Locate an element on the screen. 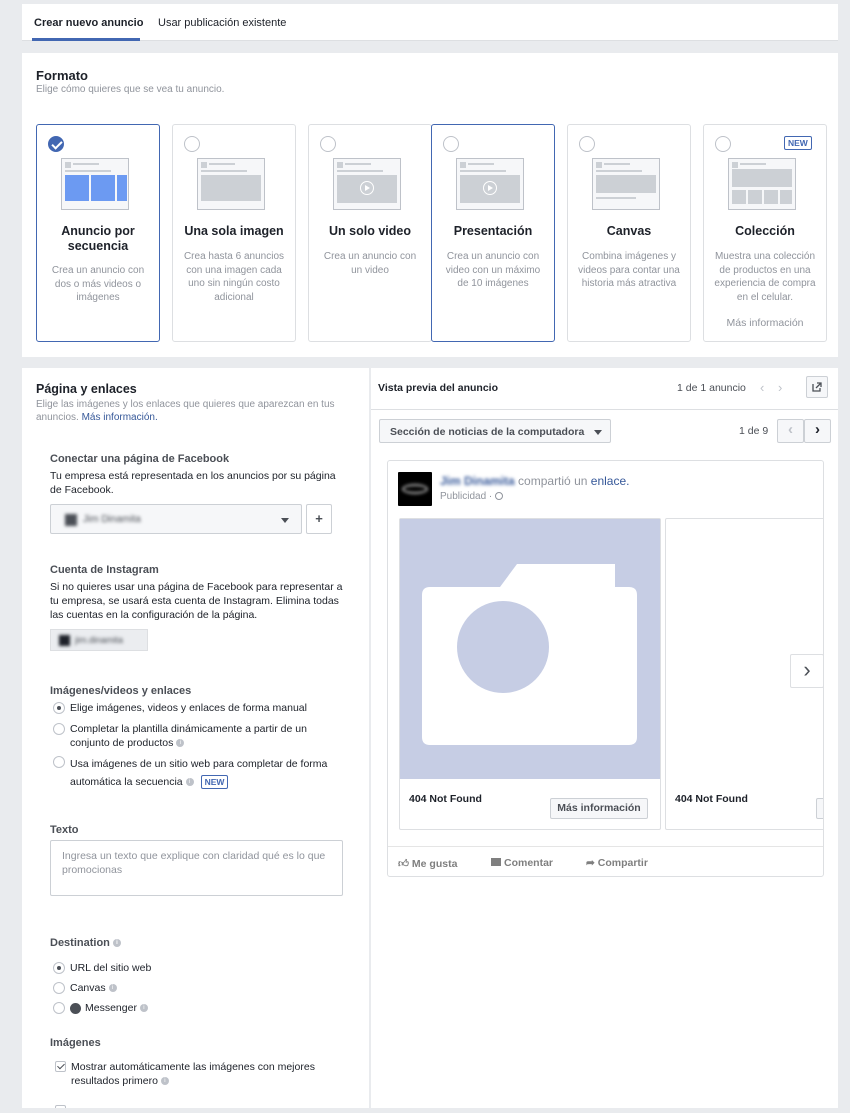 This screenshot has width=850, height=1113. destination-label: Destination is located at coordinates (80, 943).